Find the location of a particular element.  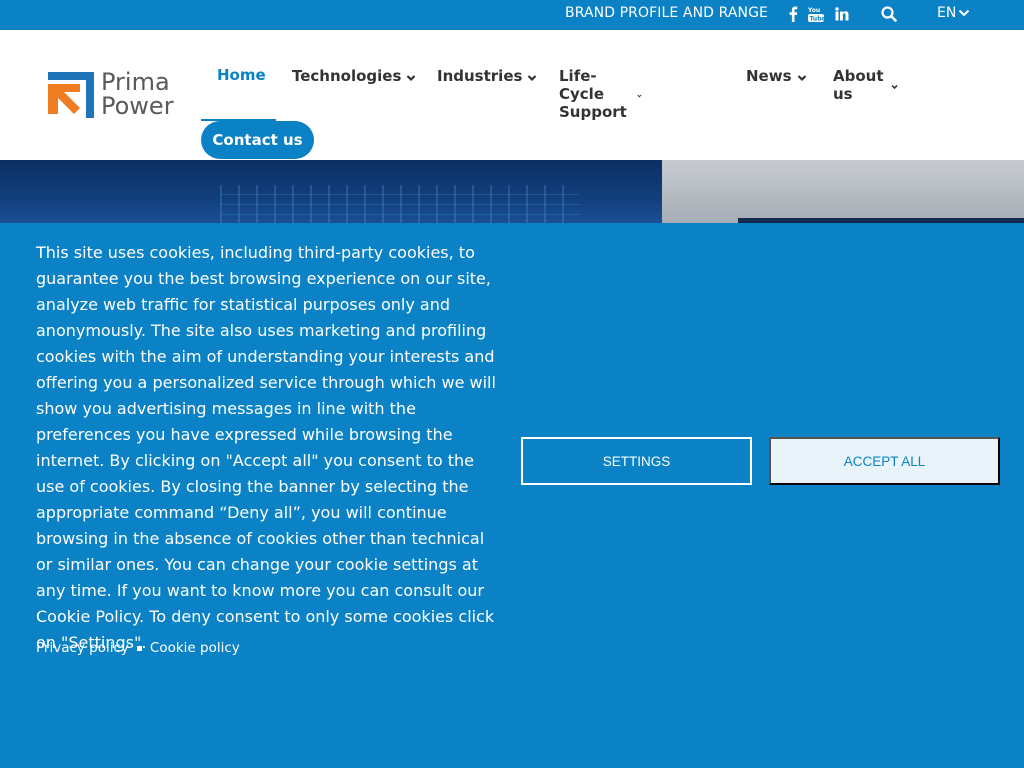

language-selector: EN is located at coordinates (953, 13).